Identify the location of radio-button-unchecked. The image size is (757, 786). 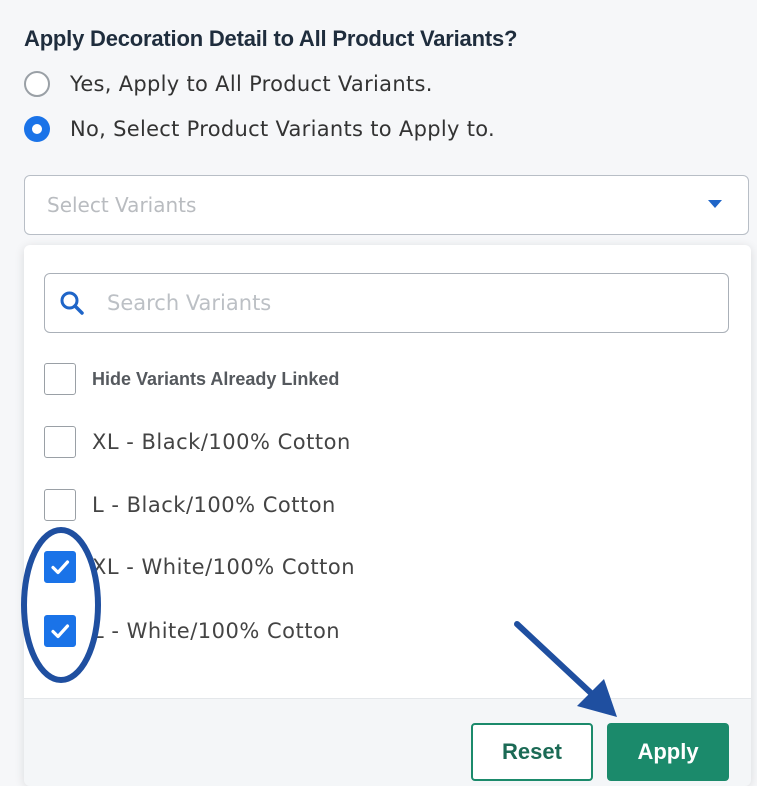
(37, 84).